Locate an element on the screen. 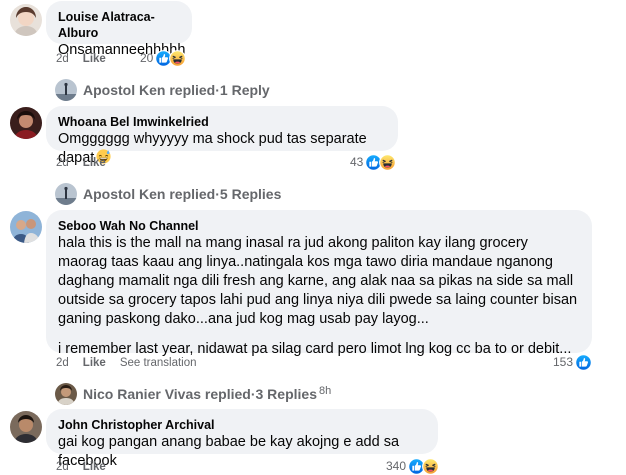 The image size is (626, 475). reaction-count: 20 is located at coordinates (147, 58).